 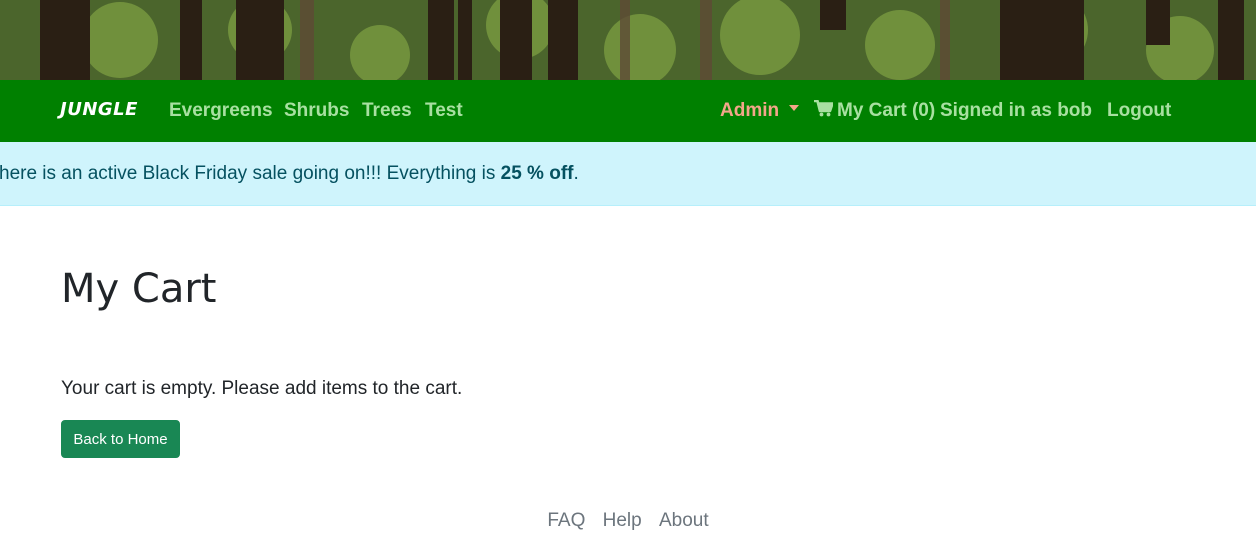 I want to click on footer-link-about: About, so click(x=684, y=520).